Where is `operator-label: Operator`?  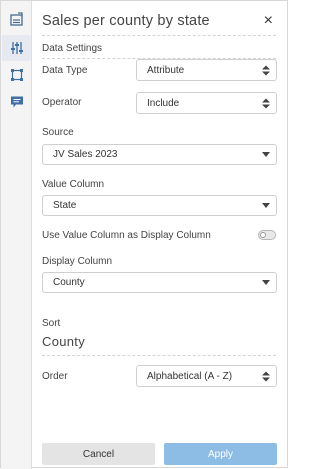
operator-label: Operator is located at coordinates (62, 102).